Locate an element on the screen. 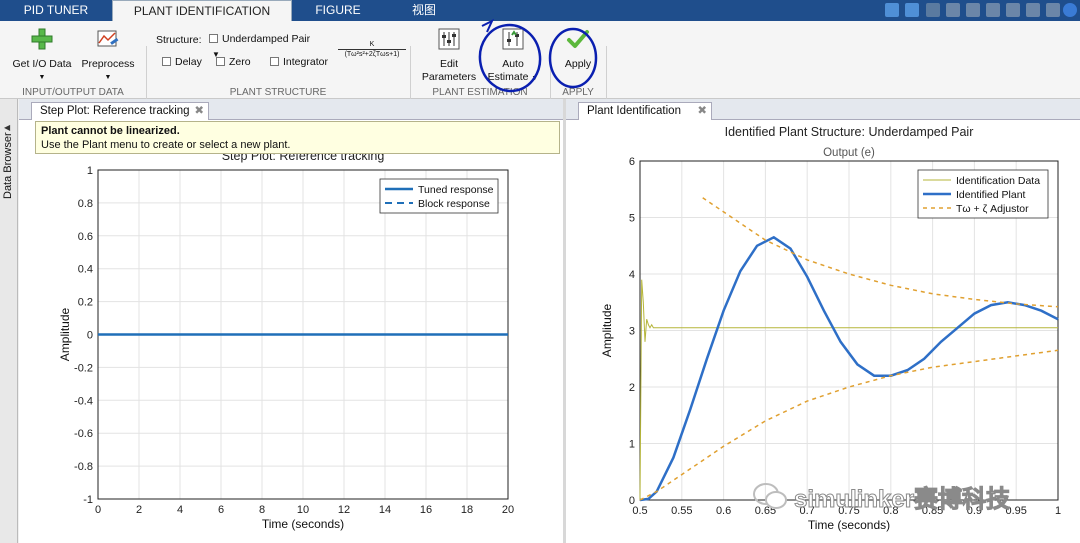 This screenshot has height=543, width=1080. panel-tabbar: Plant Identification ✖ is located at coordinates (823, 109).